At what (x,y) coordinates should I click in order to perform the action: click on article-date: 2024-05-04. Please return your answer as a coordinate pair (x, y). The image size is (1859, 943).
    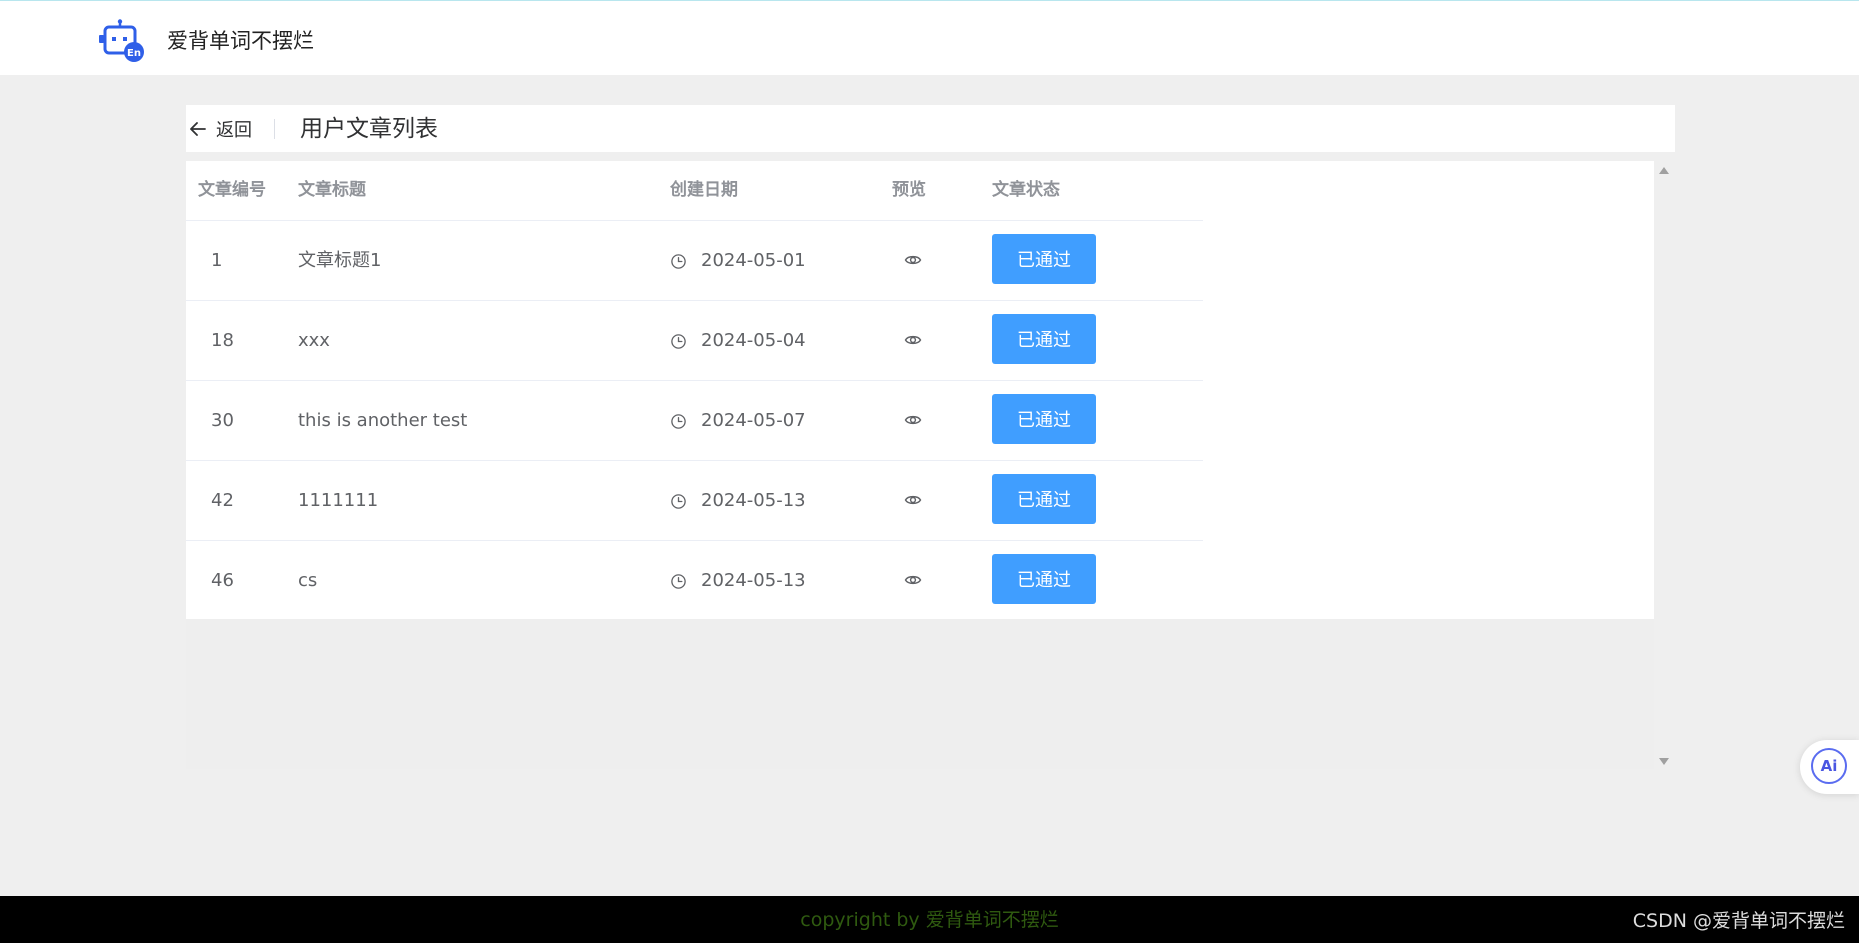
    Looking at the image, I should click on (738, 341).